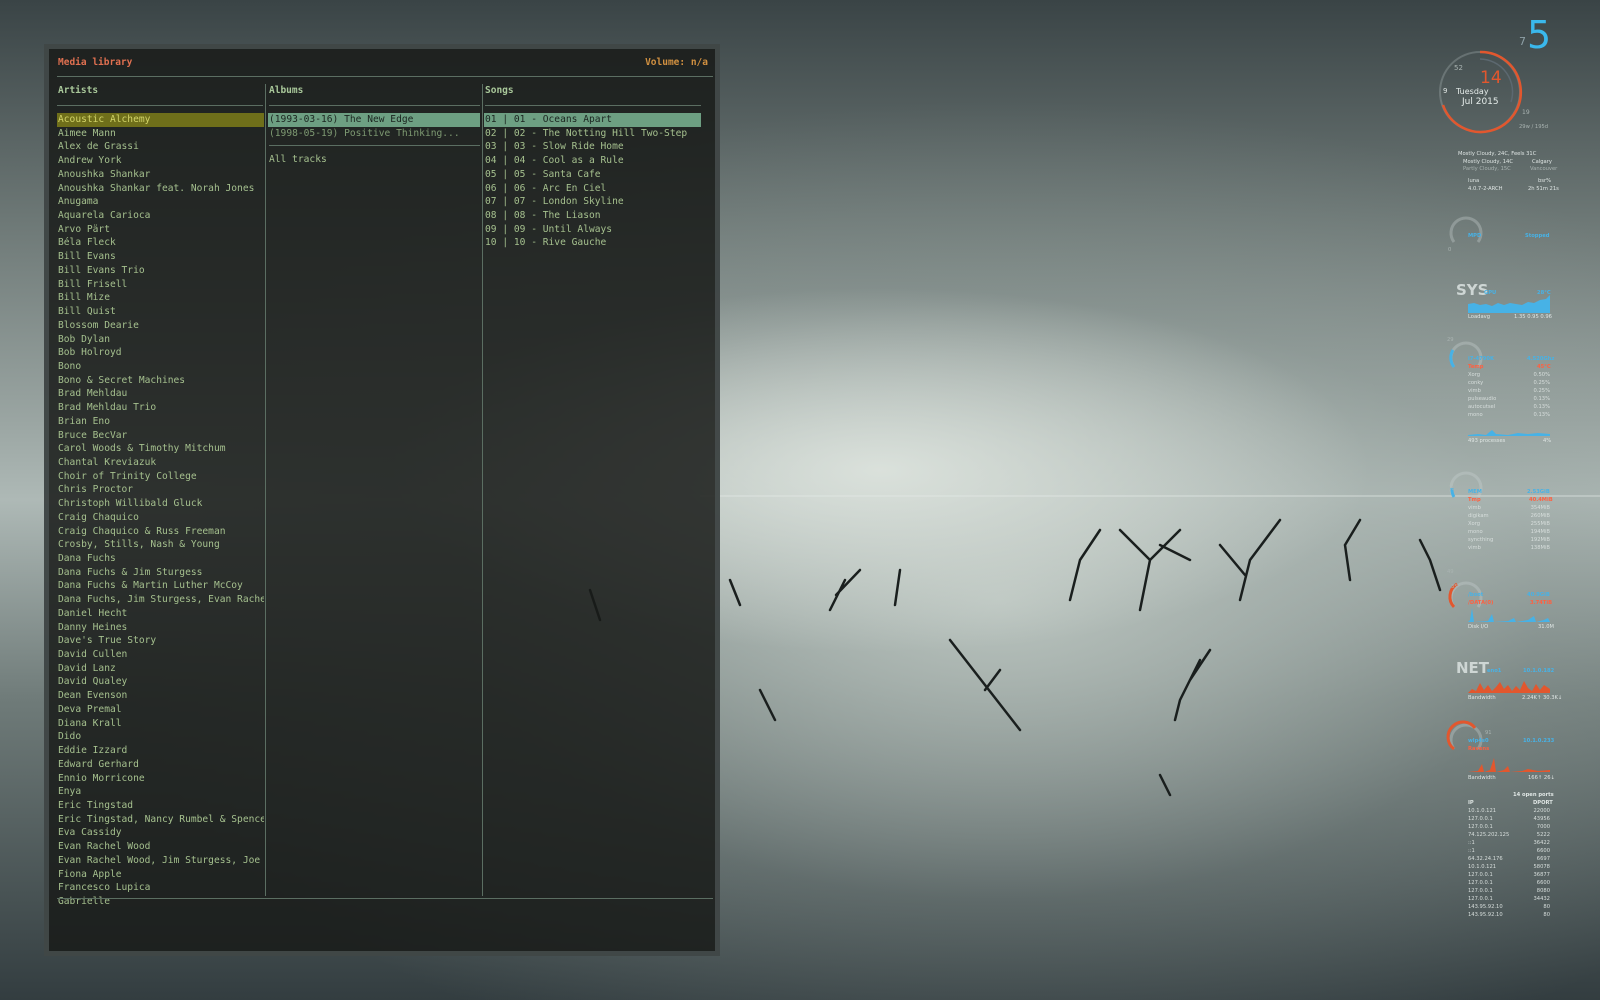 This screenshot has width=1600, height=1000. Describe the element at coordinates (160, 518) in the screenshot. I see `artist-item: Craig Chaquico` at that location.